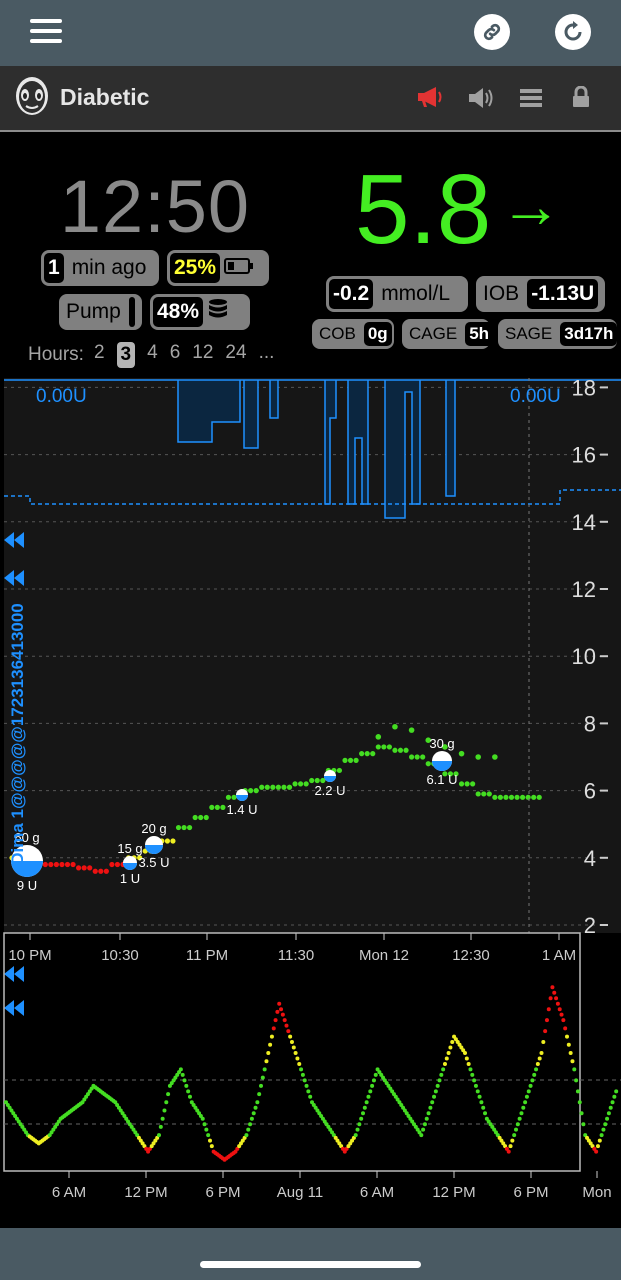 Image resolution: width=621 pixels, height=1280 pixels. Describe the element at coordinates (195, 268) in the screenshot. I see `battery-percent: 25%` at that location.